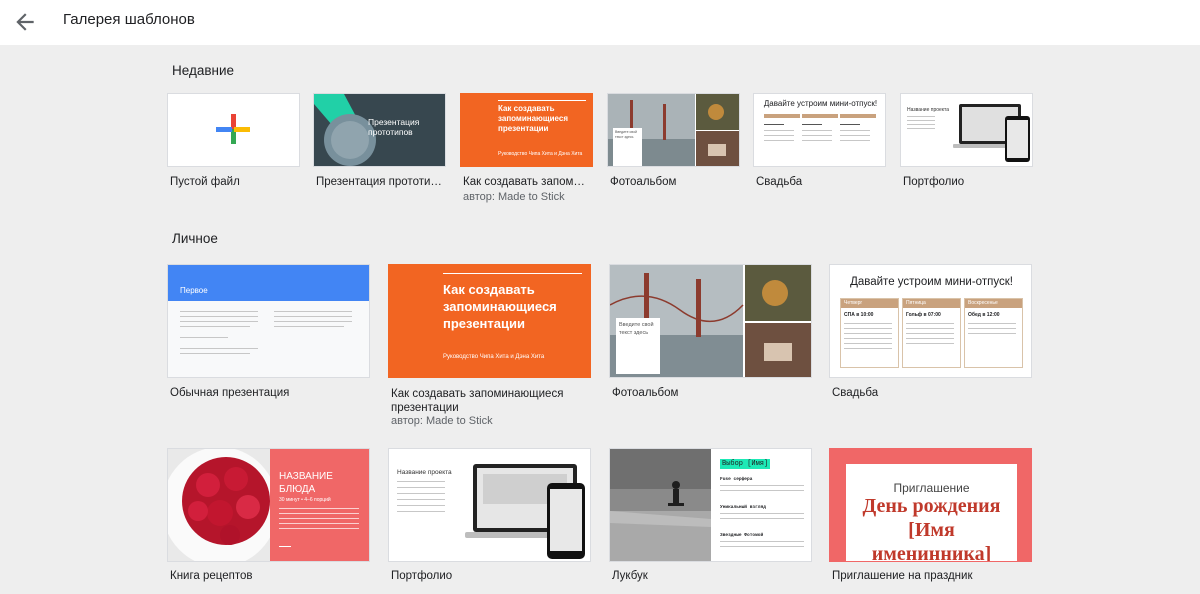  Describe the element at coordinates (993, 303) in the screenshot. I see `column-header: Воскресенье` at that location.